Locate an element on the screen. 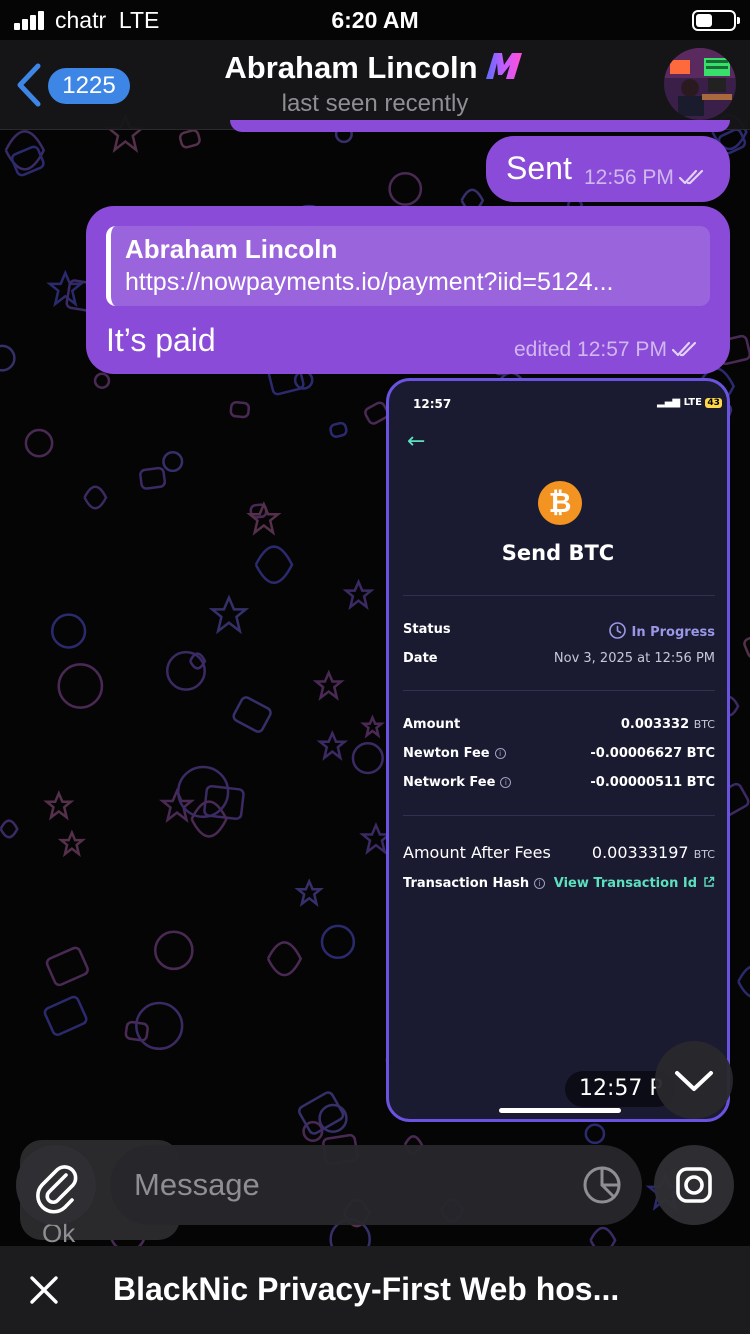 This screenshot has width=750, height=1334. quoted-sender-name: Abraham Lincoln is located at coordinates (231, 249).